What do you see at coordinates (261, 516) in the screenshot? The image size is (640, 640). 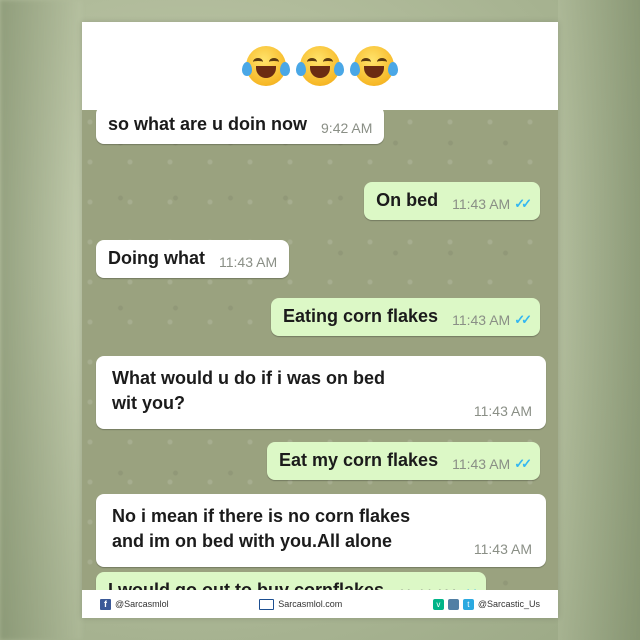 I see `message-line: No i mean if there is no corn flakes` at bounding box center [261, 516].